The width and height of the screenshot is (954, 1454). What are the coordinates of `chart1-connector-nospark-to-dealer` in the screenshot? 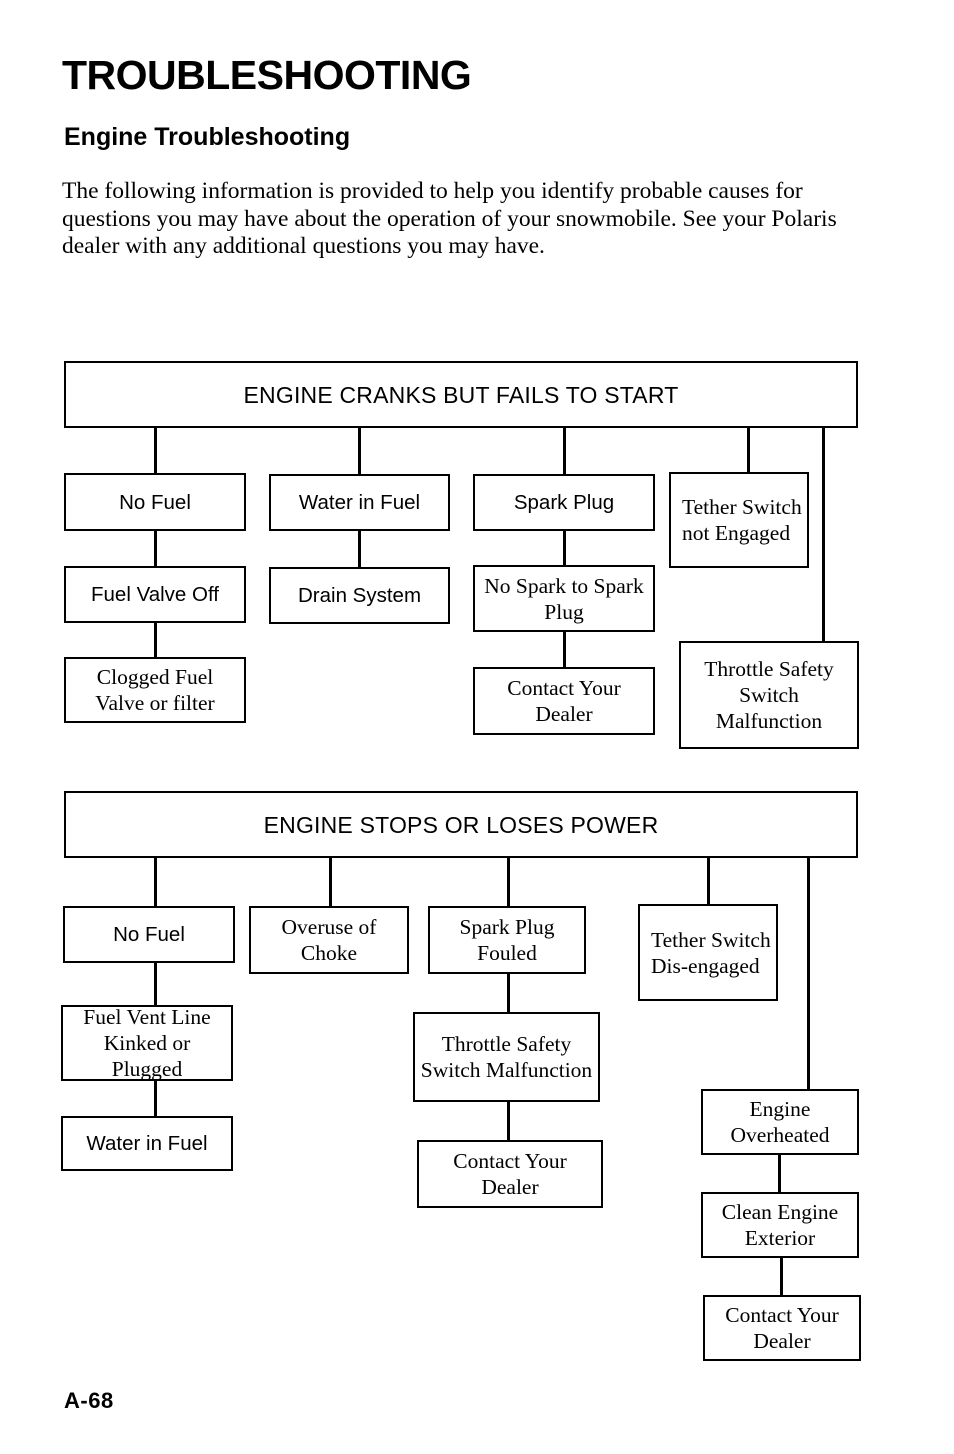 It's located at (564, 649).